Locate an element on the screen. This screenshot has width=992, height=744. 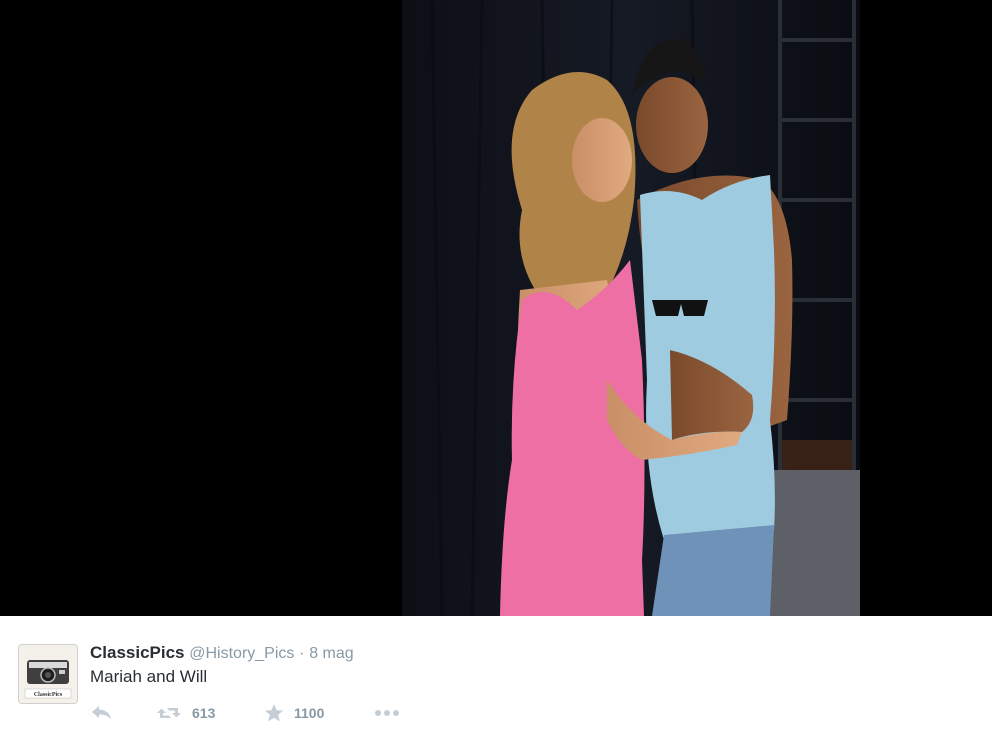
reply-button is located at coordinates (102, 713).